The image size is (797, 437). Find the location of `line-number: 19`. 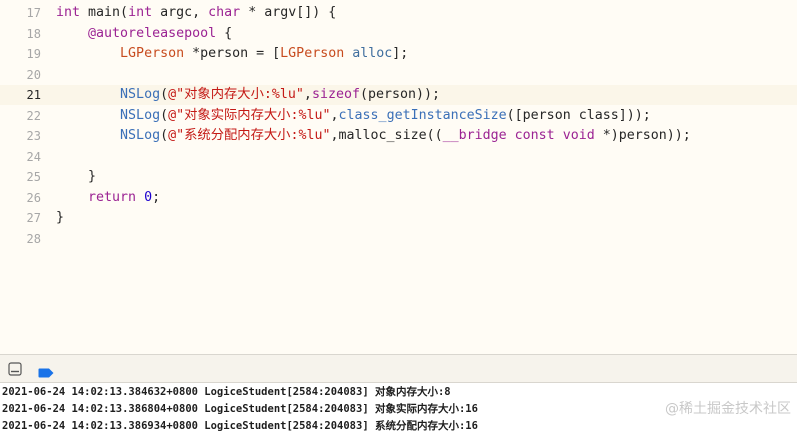

line-number: 19 is located at coordinates (33, 54).